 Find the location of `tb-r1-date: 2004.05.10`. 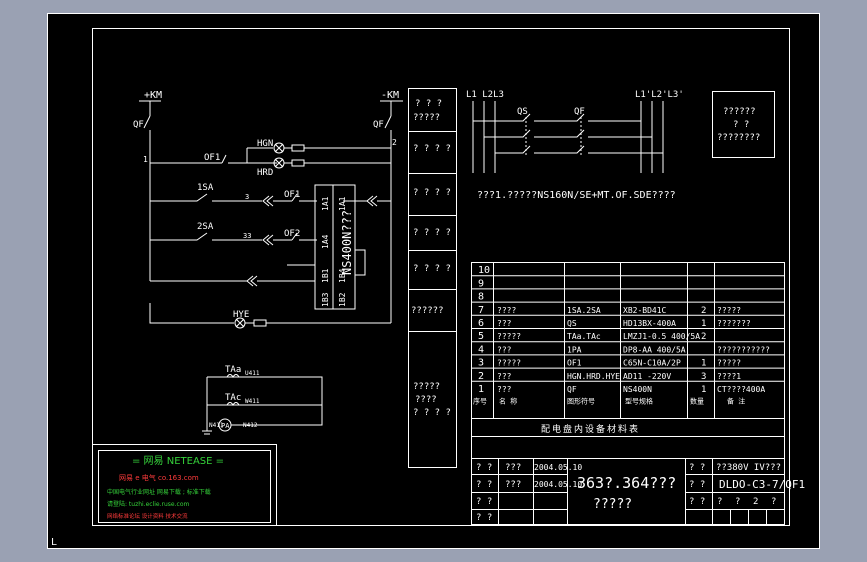

tb-r1-date: 2004.05.10 is located at coordinates (558, 467).